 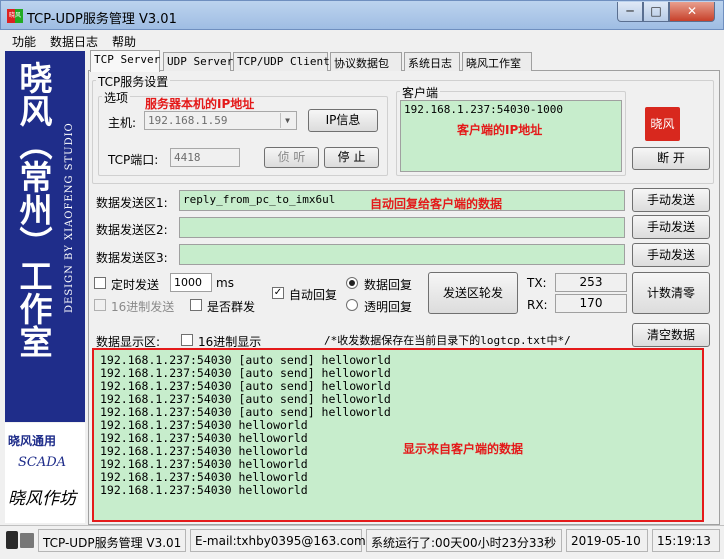 I want to click on display-annotation: 显示来自客户端的数据, so click(x=463, y=449).